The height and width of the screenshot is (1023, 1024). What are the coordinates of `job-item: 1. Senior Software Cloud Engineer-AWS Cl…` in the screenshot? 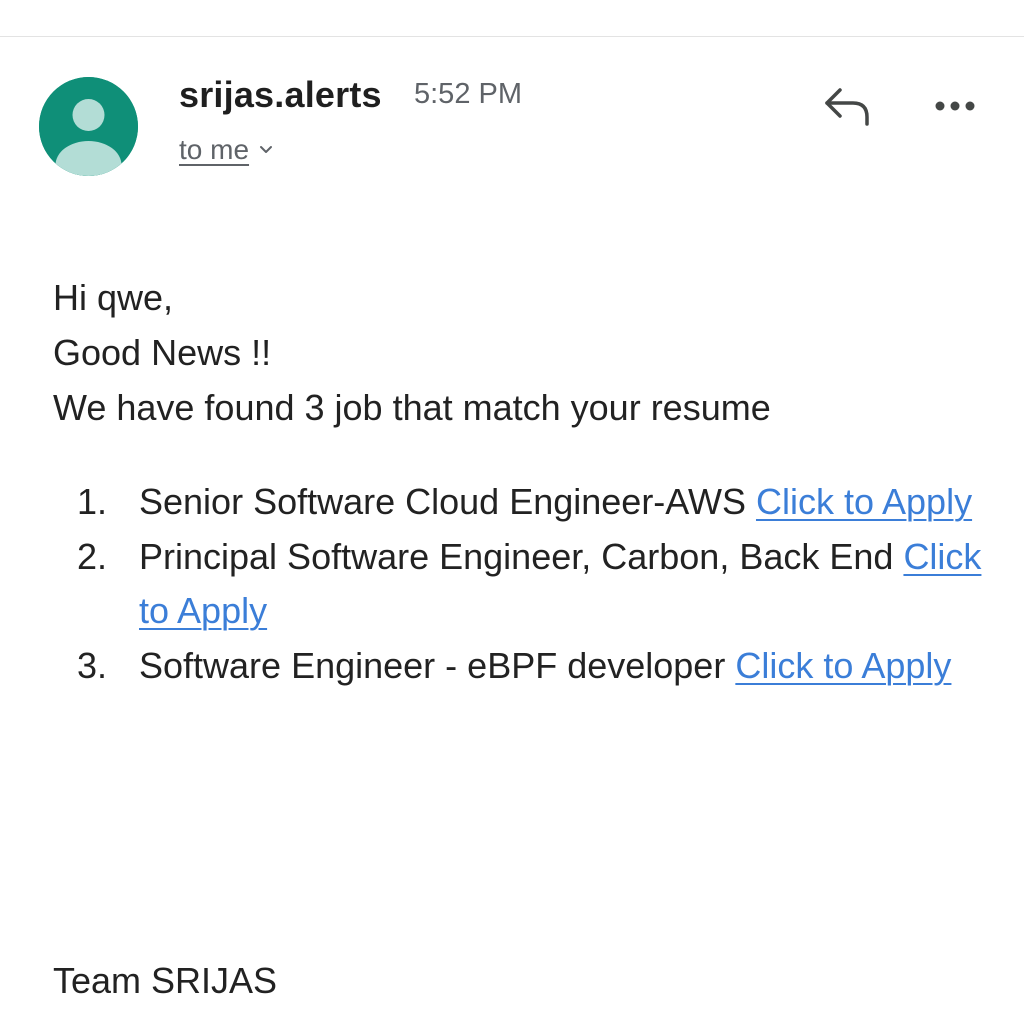 It's located at (542, 502).